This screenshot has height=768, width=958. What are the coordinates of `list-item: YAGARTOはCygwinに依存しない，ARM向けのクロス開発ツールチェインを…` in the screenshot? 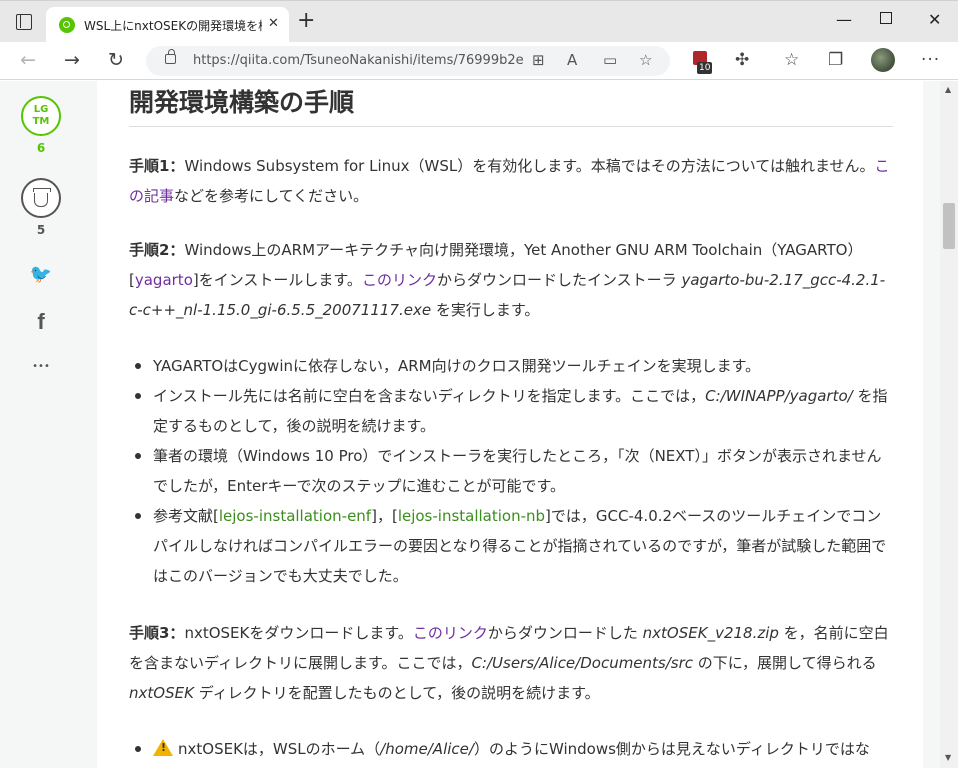 It's located at (511, 366).